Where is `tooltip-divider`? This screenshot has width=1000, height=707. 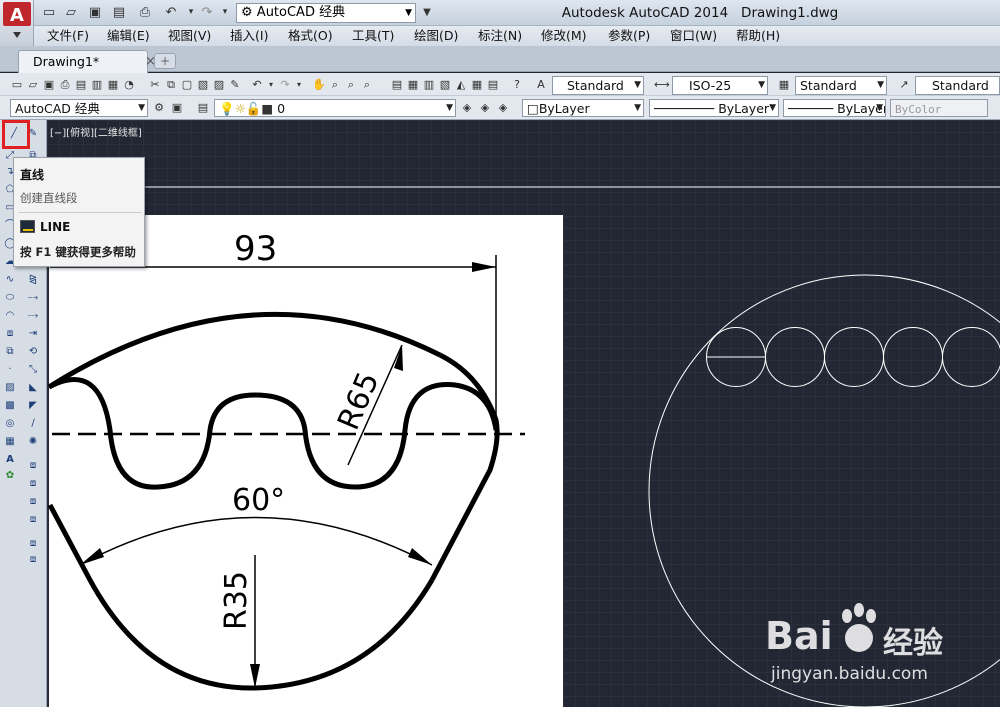
tooltip-divider is located at coordinates (80, 212).